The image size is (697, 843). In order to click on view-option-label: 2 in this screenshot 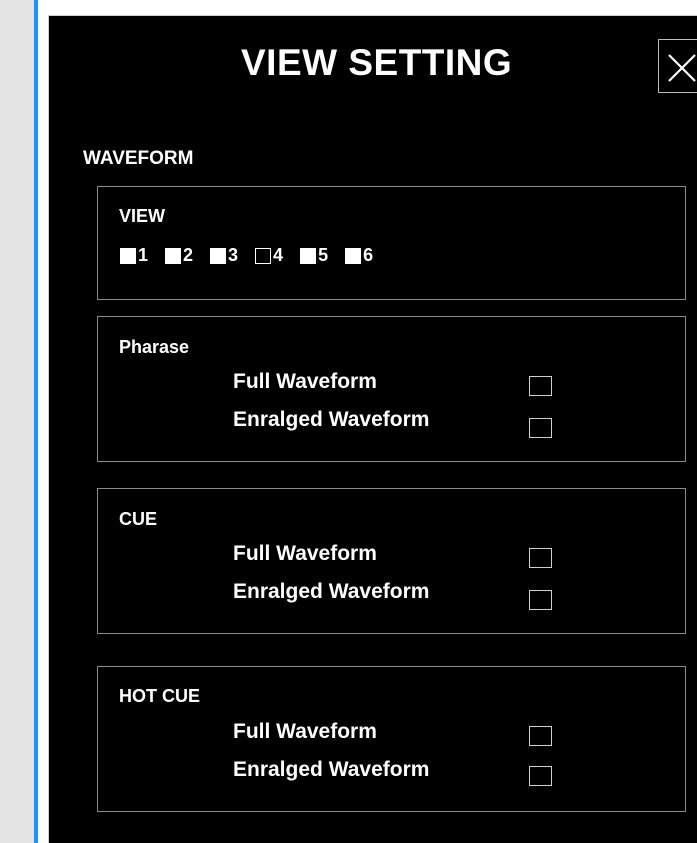, I will do `click(188, 255)`.